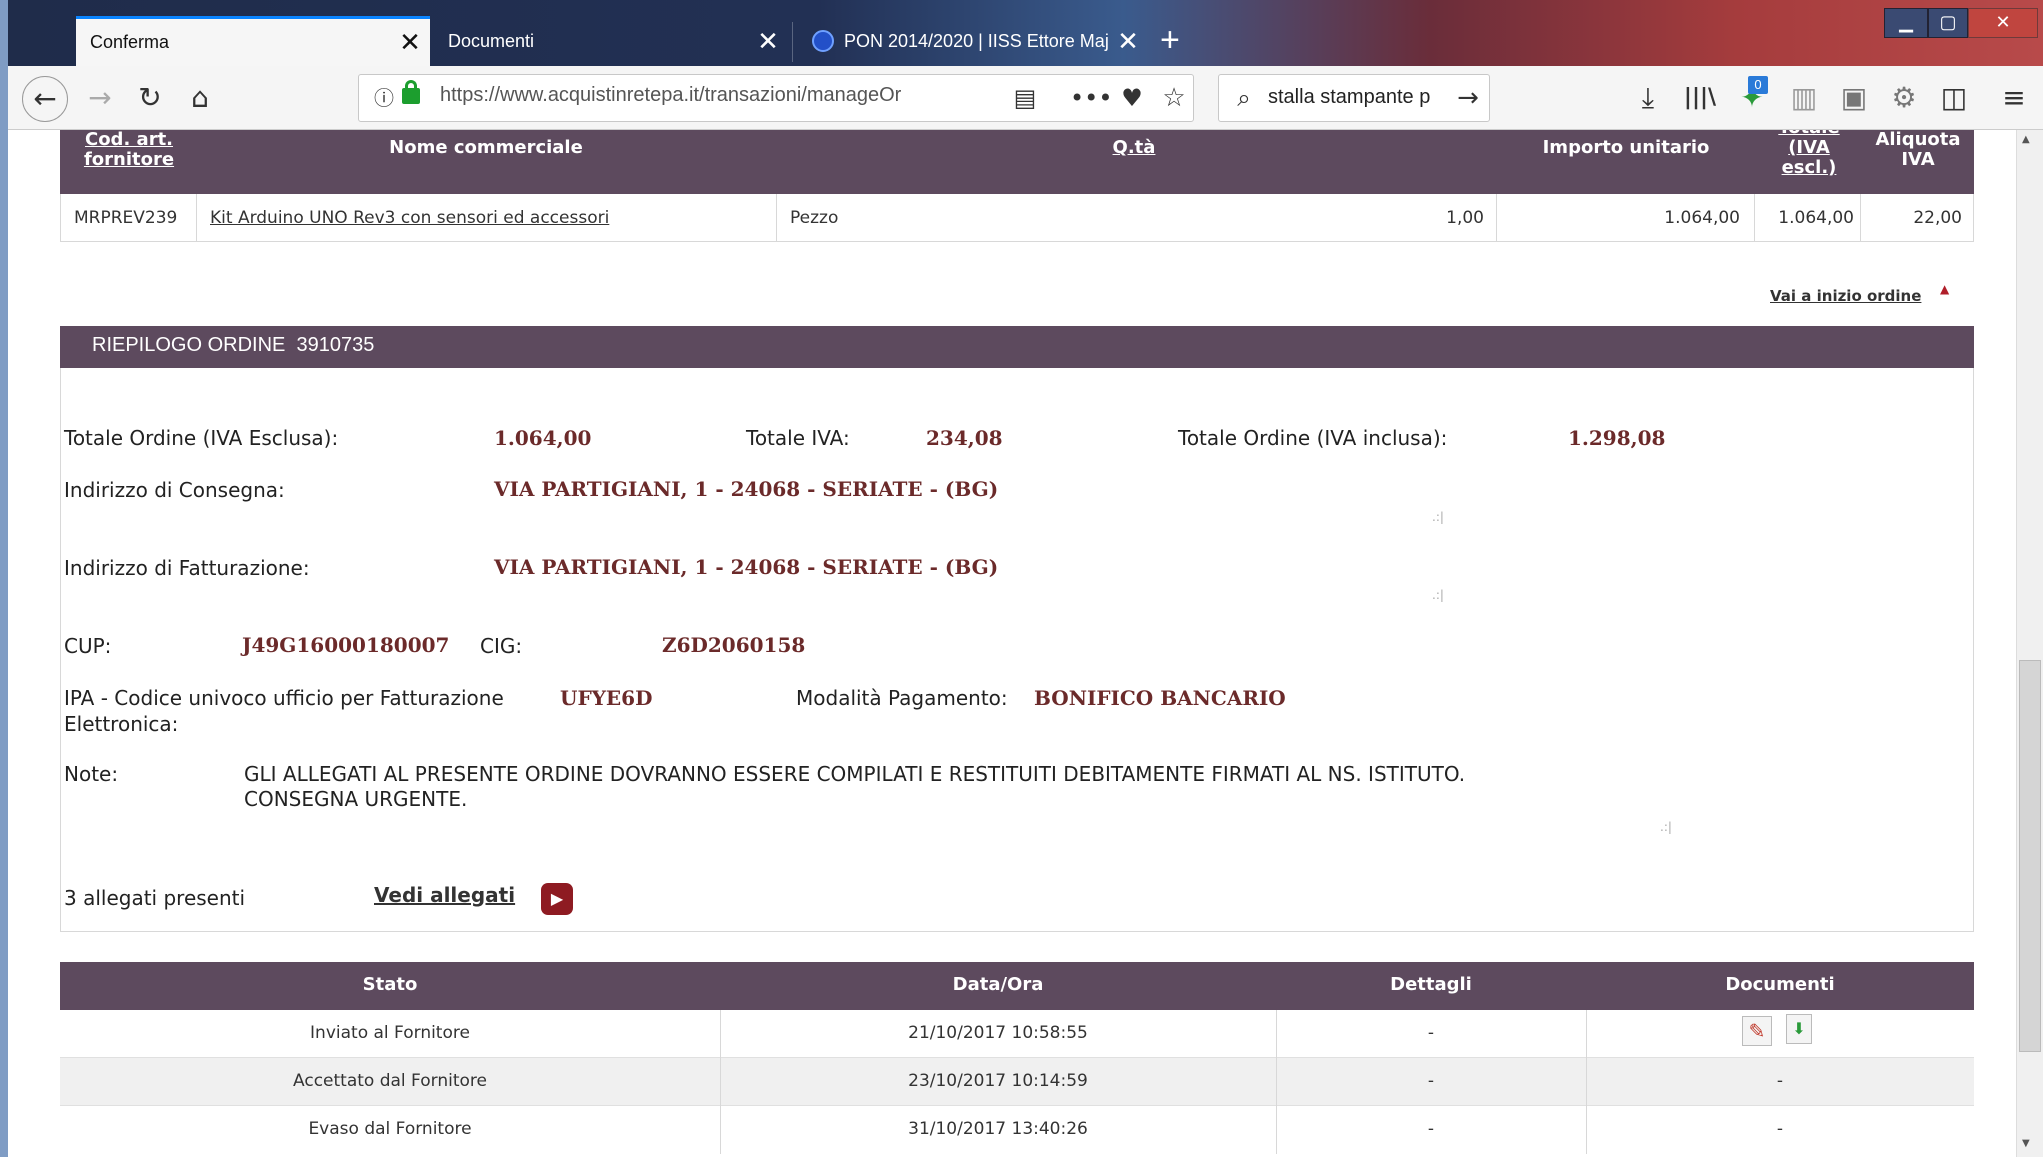 Image resolution: width=2043 pixels, height=1157 pixels. Describe the element at coordinates (346, 645) in the screenshot. I see `cup-value: J49G16000180007` at that location.